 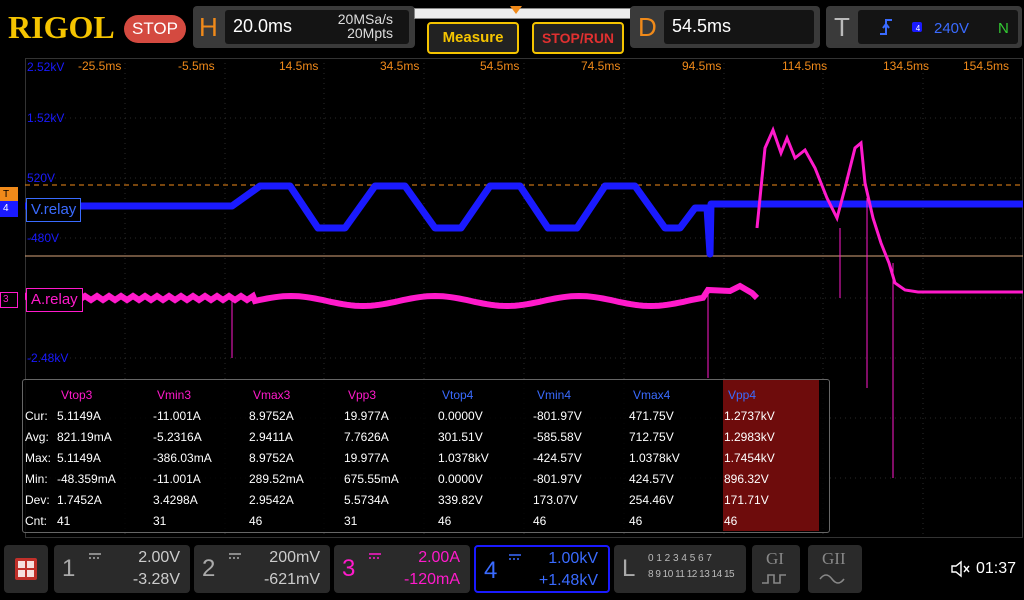 I want to click on measure-row-label: Dev:, so click(x=37, y=500).